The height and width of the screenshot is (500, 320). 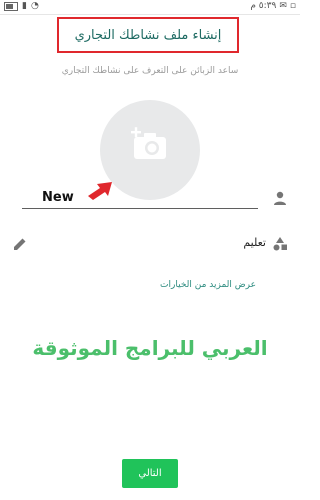 What do you see at coordinates (150, 473) in the screenshot?
I see `next-button: التالي` at bounding box center [150, 473].